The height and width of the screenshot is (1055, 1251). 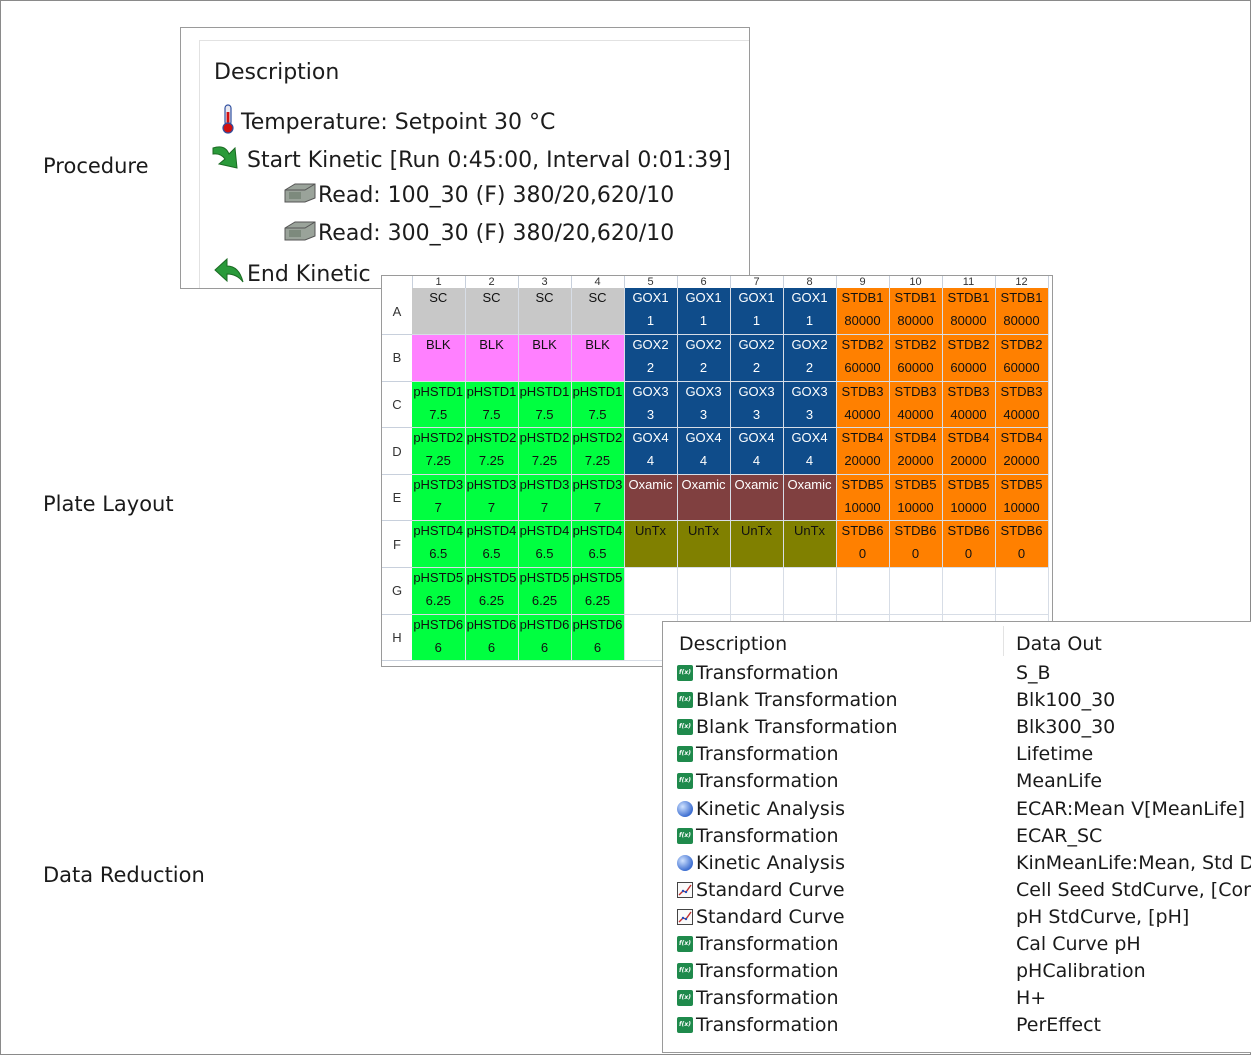 I want to click on procedure-step-temperature: Temperature: Setpoint 30 °C, so click(x=387, y=122).